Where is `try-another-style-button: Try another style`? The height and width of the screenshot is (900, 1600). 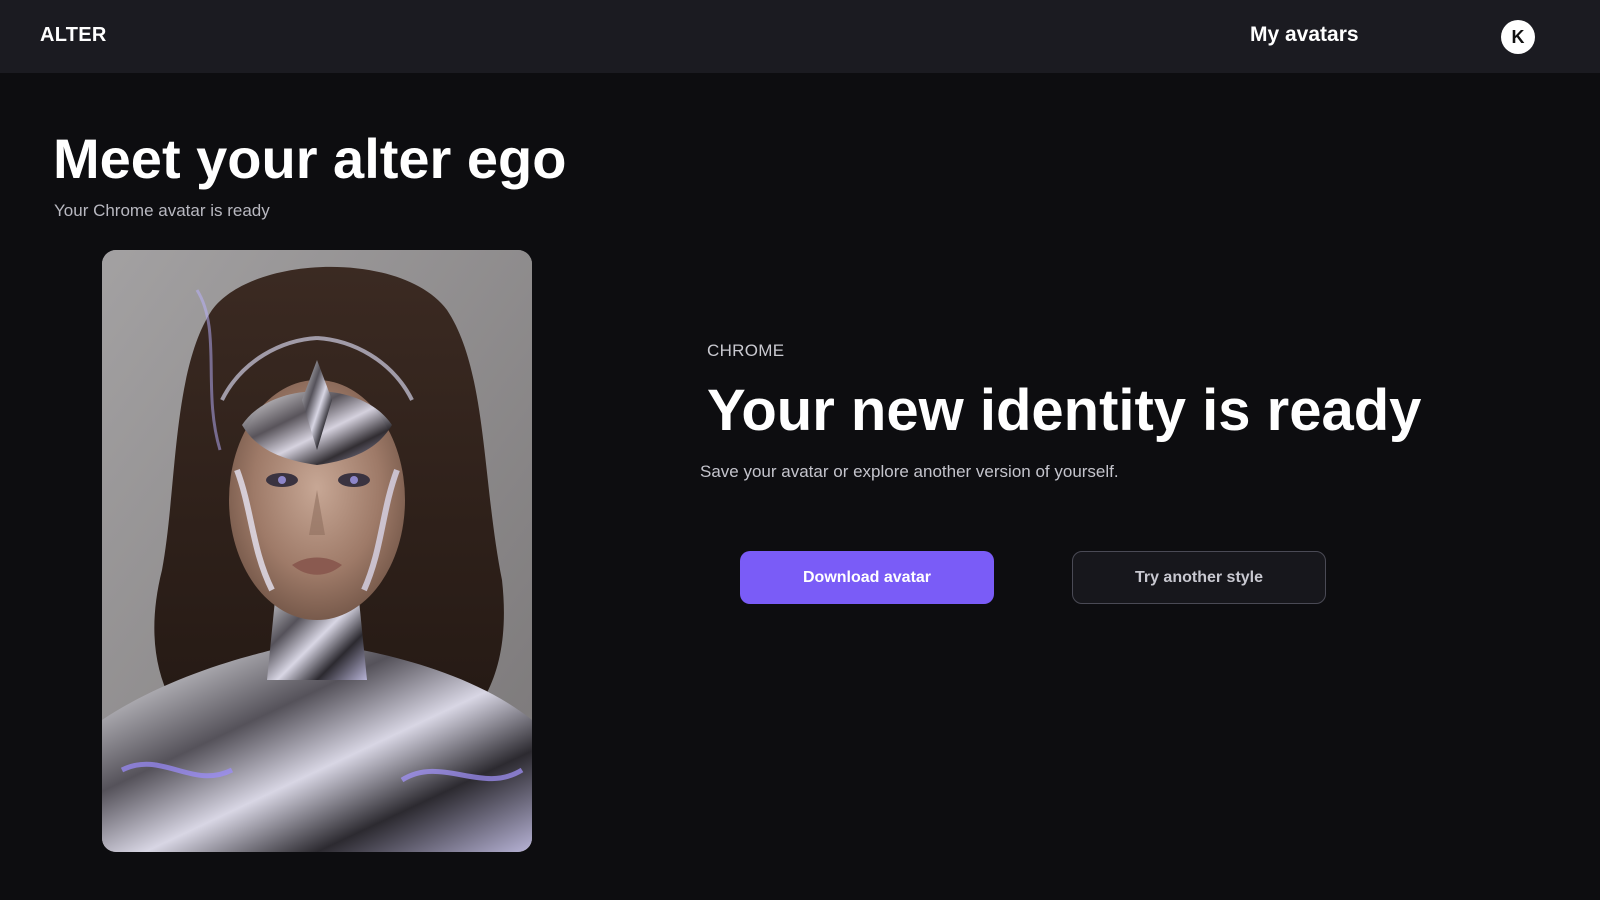
try-another-style-button: Try another style is located at coordinates (1199, 577).